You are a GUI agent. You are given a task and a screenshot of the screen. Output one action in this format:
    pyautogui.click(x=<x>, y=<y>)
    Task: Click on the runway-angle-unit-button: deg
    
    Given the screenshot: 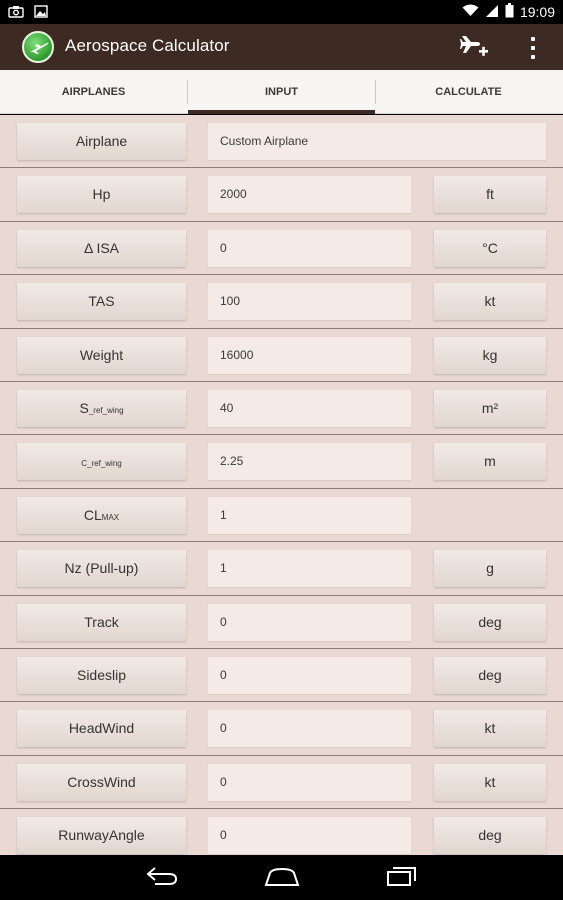 What is the action you would take?
    pyautogui.click(x=490, y=836)
    